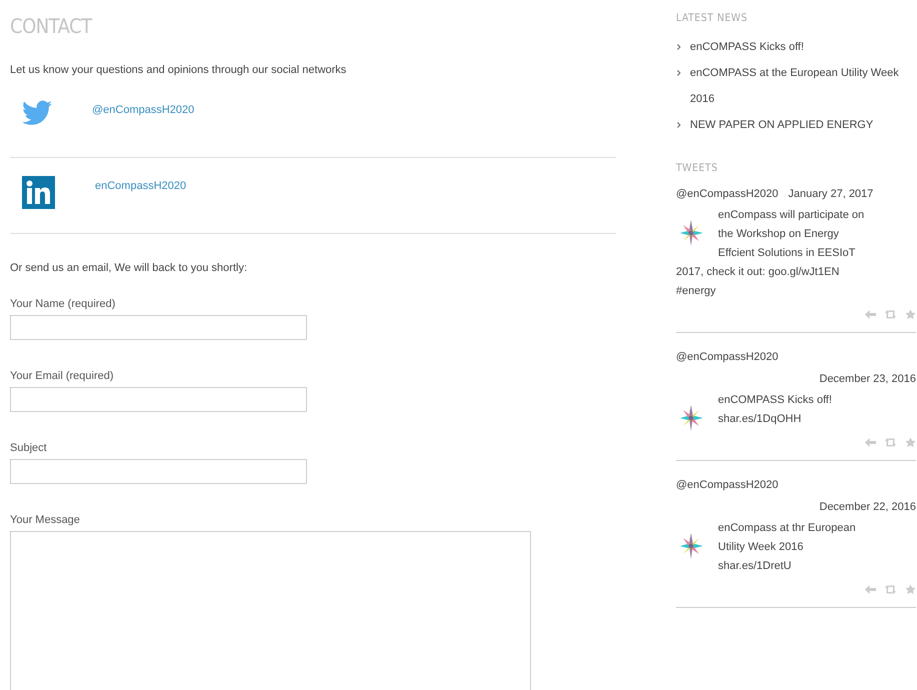 This screenshot has width=917, height=690. I want to click on tweet-text-line: Effcient Solutions in EESIoT, so click(787, 253).